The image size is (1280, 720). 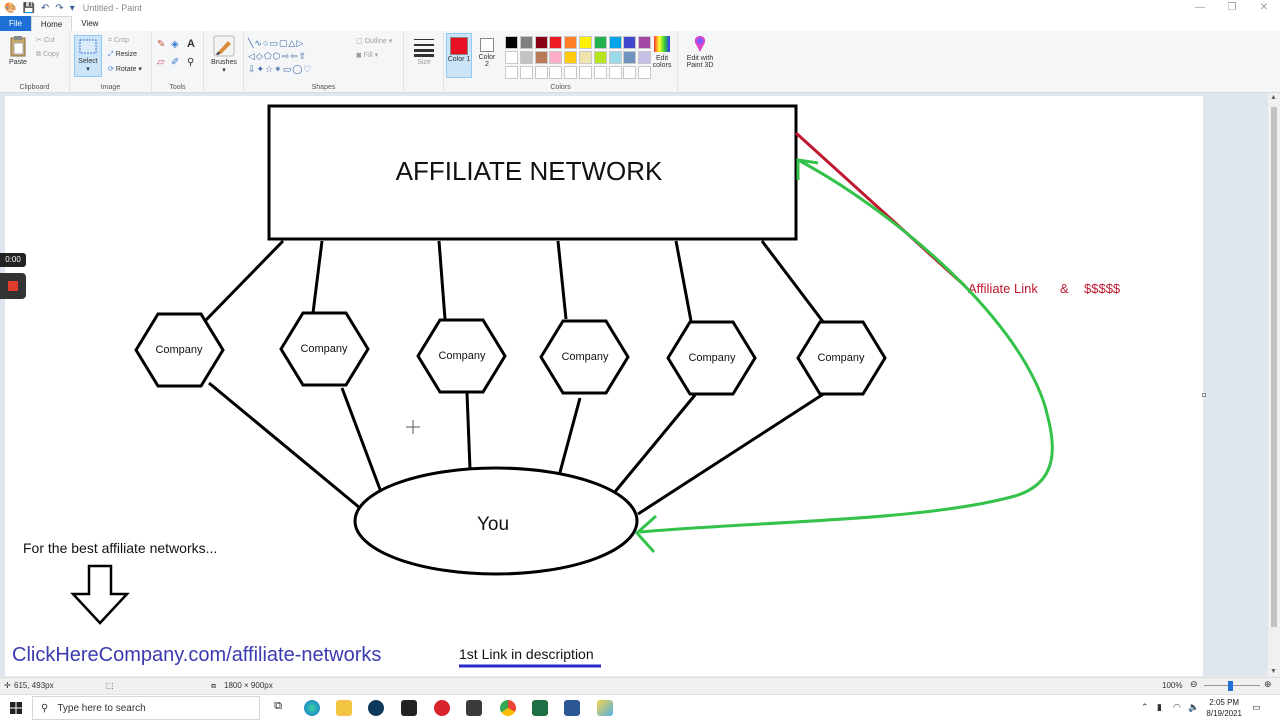 I want to click on rotate-button: ⟳ Rotate ▾, so click(x=125, y=69).